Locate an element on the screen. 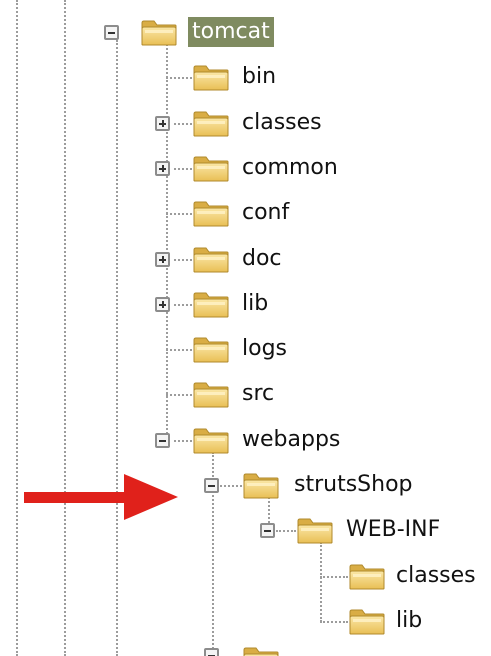 This screenshot has height=656, width=491. tree-node-label: logs is located at coordinates (264, 348).